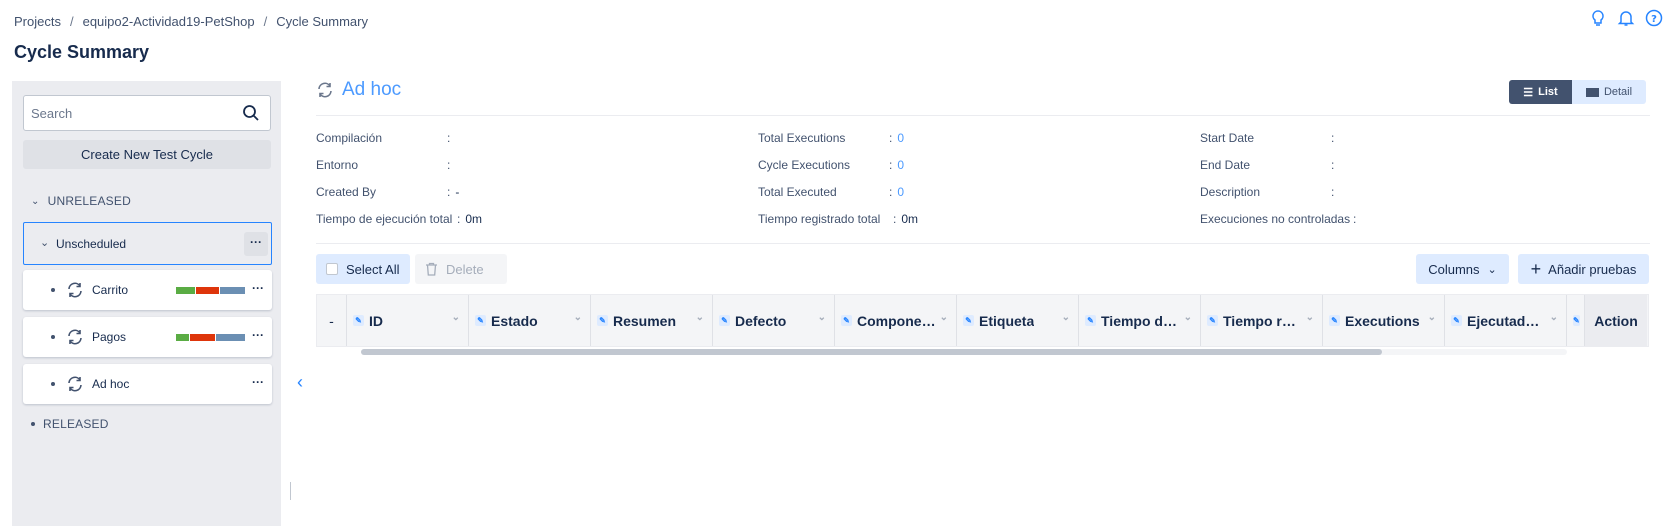  What do you see at coordinates (147, 337) in the screenshot?
I see `cycle-item-pagos: Pagos ···` at bounding box center [147, 337].